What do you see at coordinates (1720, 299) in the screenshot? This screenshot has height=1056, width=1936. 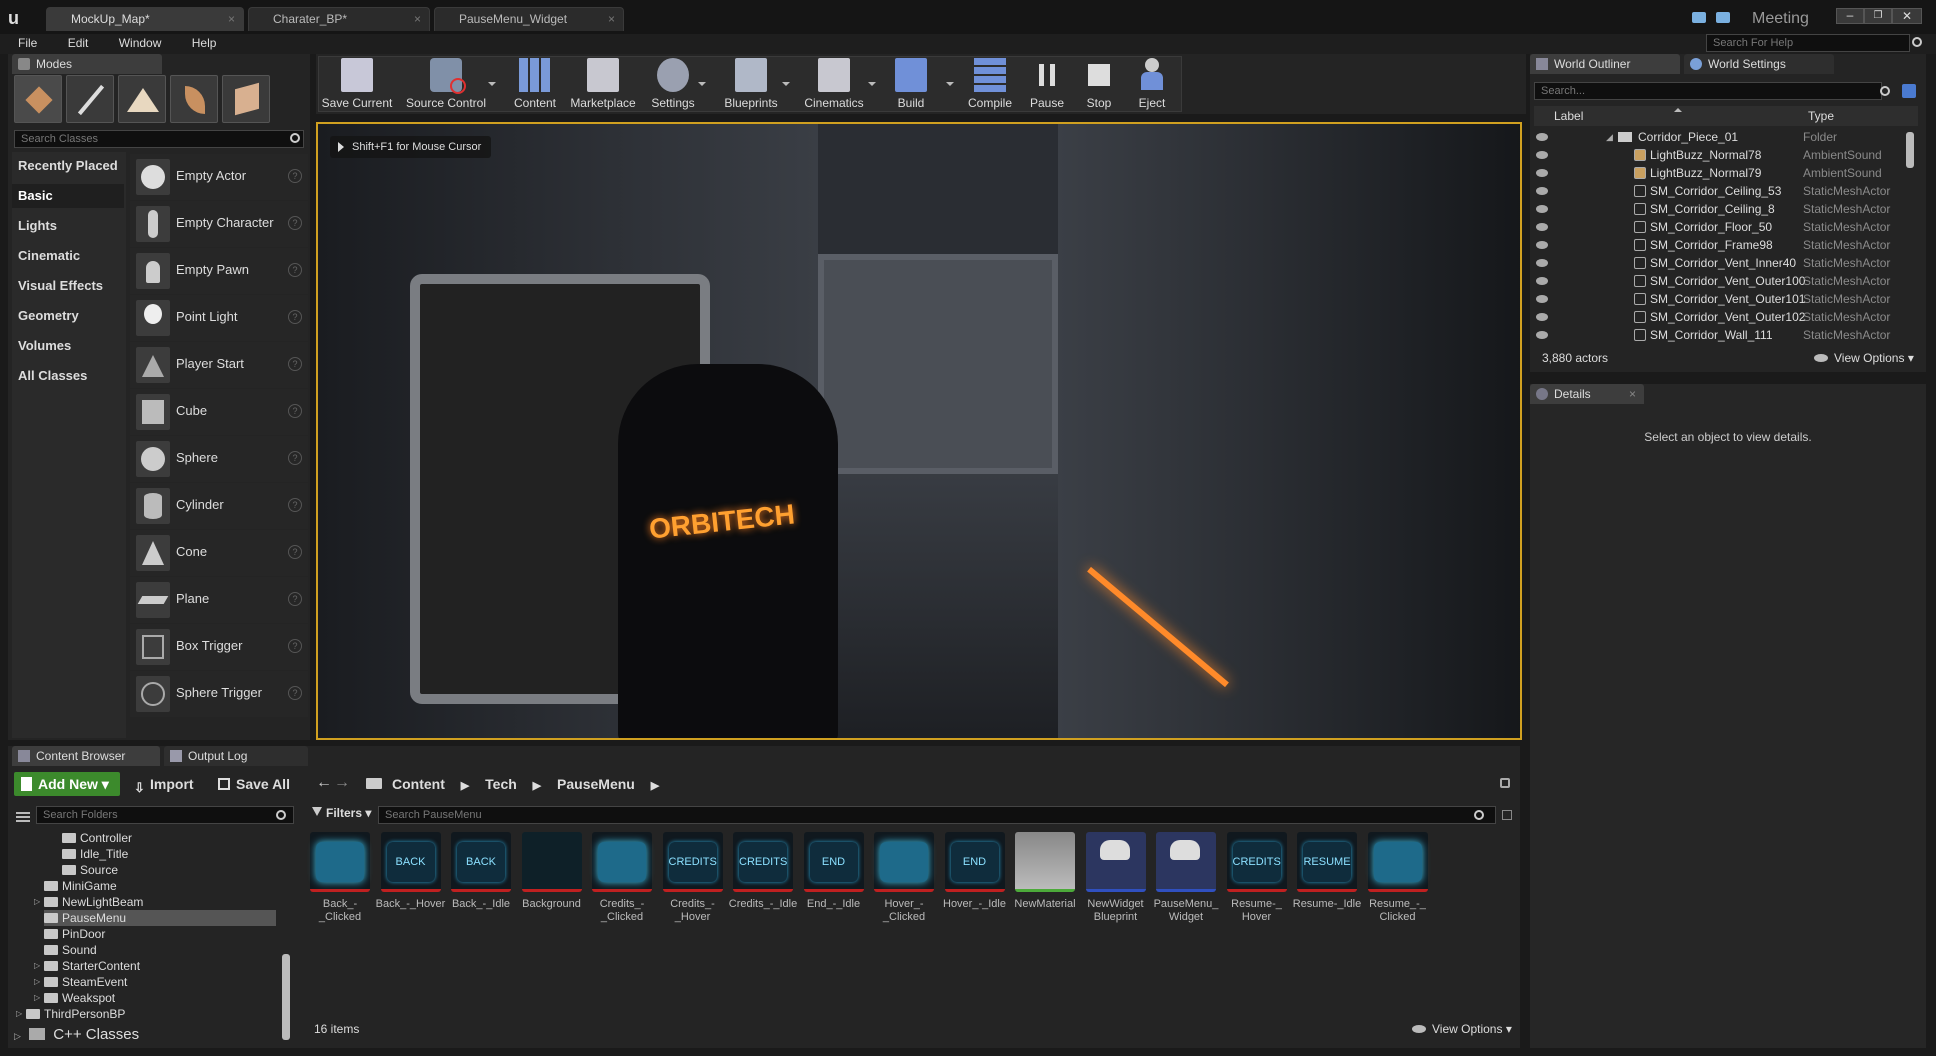 I see `outliner-row: SM_Corridor_Vent_Outer101 StaticMeshActor` at bounding box center [1720, 299].